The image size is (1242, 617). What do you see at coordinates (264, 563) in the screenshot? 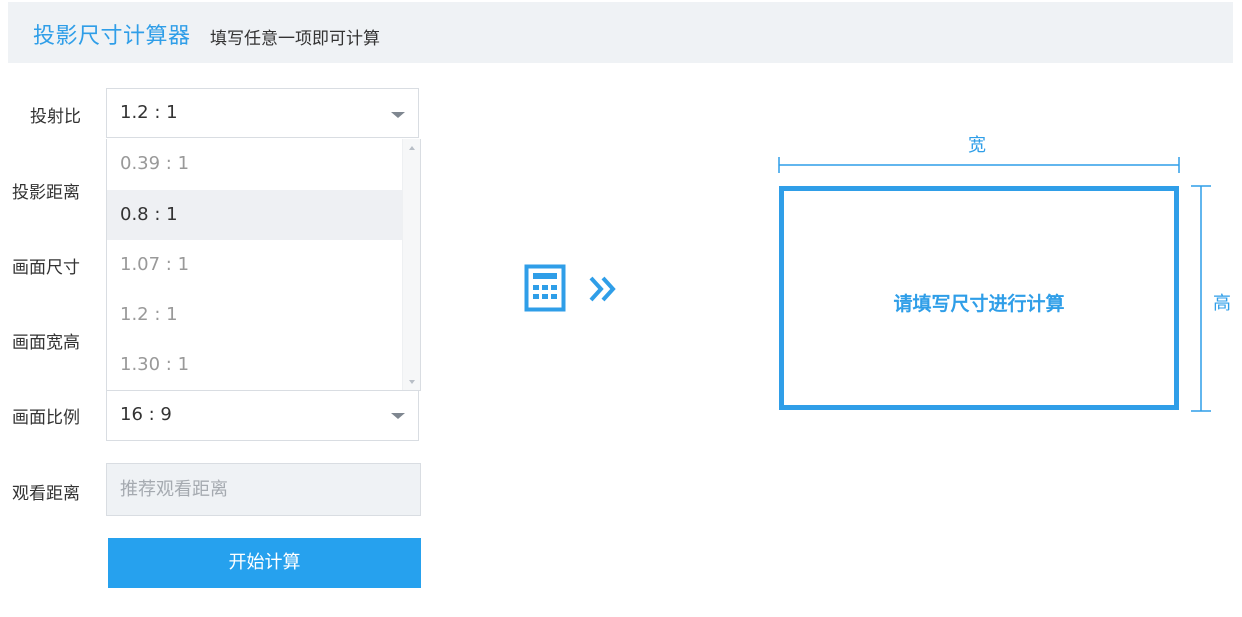
I see `start-calculation-button: 开始计算` at bounding box center [264, 563].